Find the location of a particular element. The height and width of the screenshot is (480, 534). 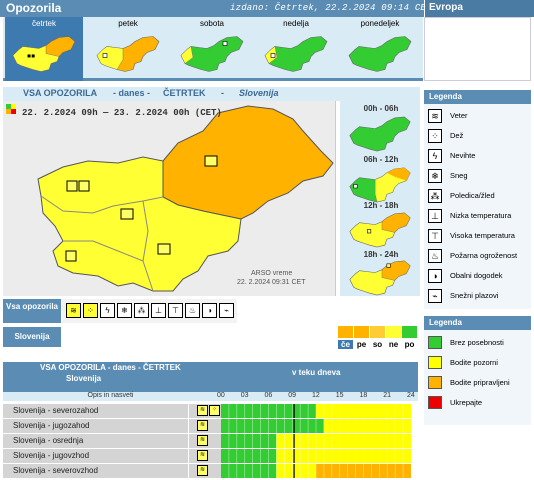

legend-item-thunderstorm: ϟ Nevihte is located at coordinates (478, 158).